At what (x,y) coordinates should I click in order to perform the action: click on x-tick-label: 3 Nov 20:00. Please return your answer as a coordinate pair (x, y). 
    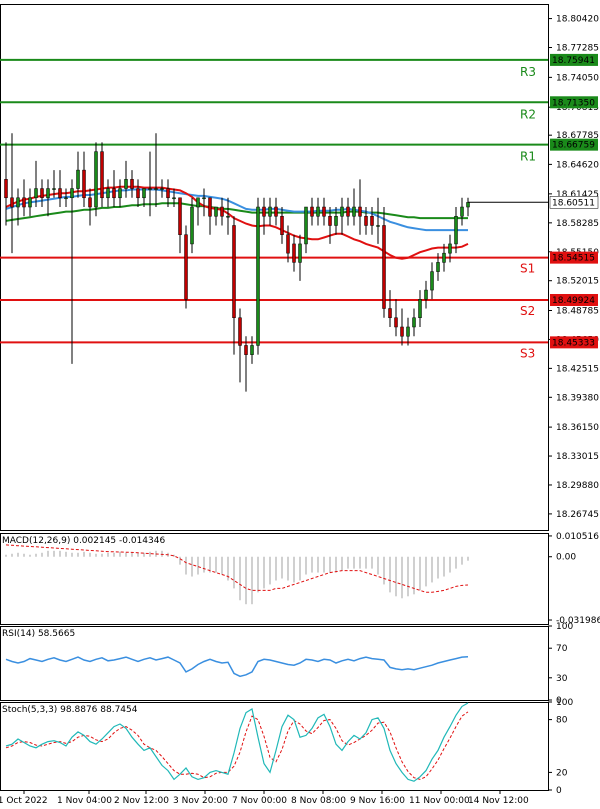
    Looking at the image, I should click on (200, 801).